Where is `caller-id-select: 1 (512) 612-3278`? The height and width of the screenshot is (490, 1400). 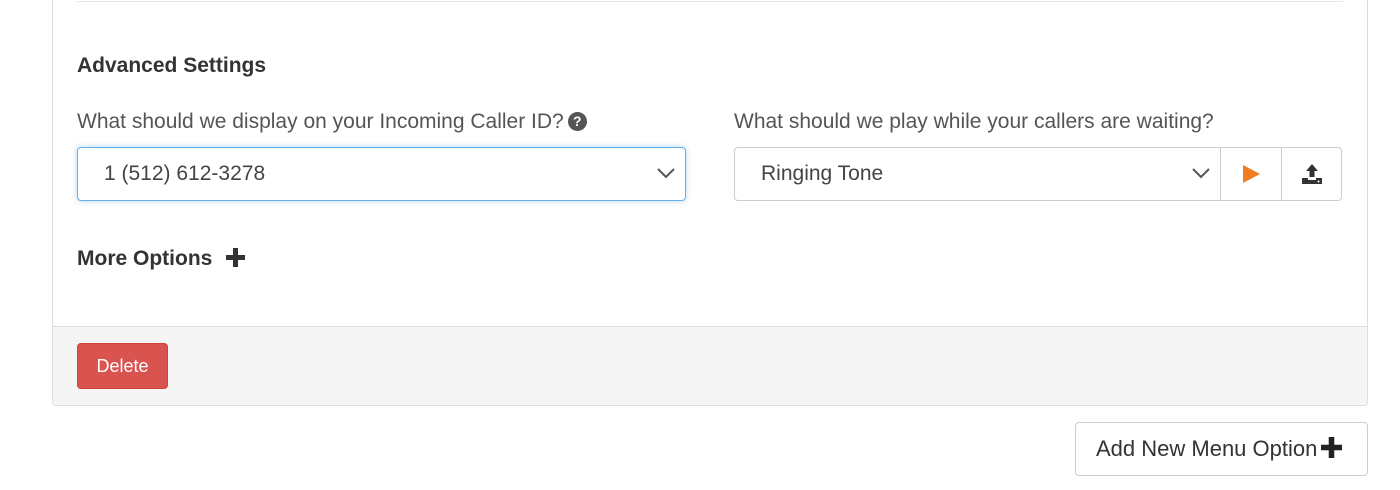 caller-id-select: 1 (512) 612-3278 is located at coordinates (381, 174).